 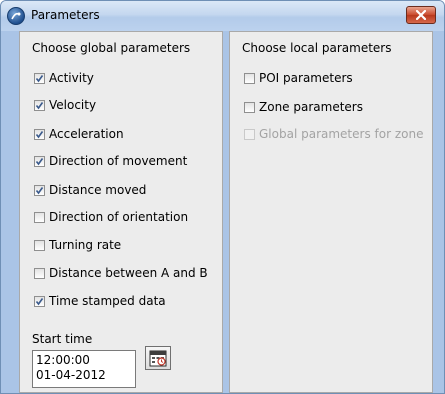 What do you see at coordinates (73, 105) in the screenshot?
I see `checkbox-label: Velocity` at bounding box center [73, 105].